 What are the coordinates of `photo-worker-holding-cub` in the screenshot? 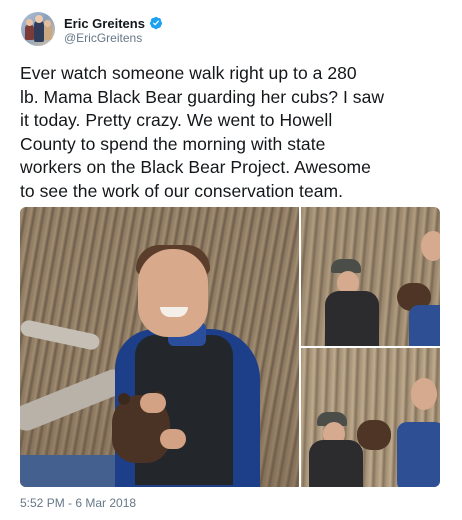 It's located at (370, 417).